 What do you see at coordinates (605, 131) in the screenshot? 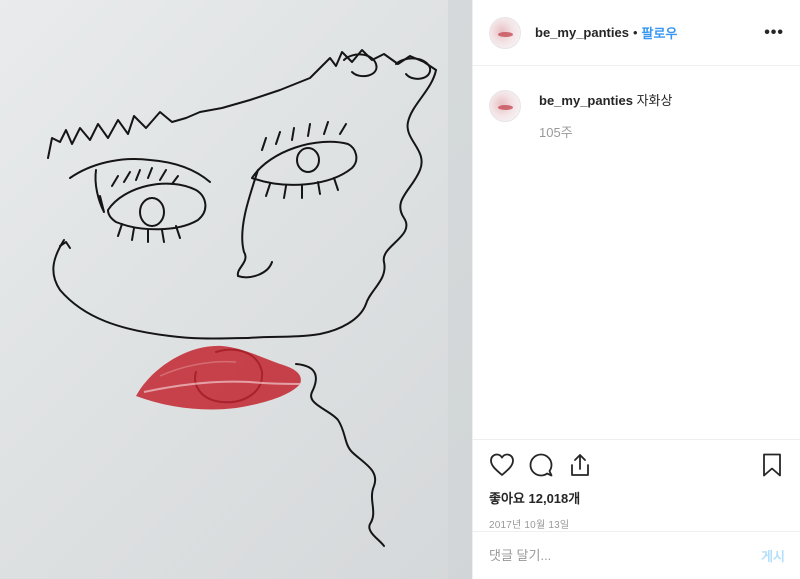
I see `caption-timestamp: 105주` at bounding box center [605, 131].